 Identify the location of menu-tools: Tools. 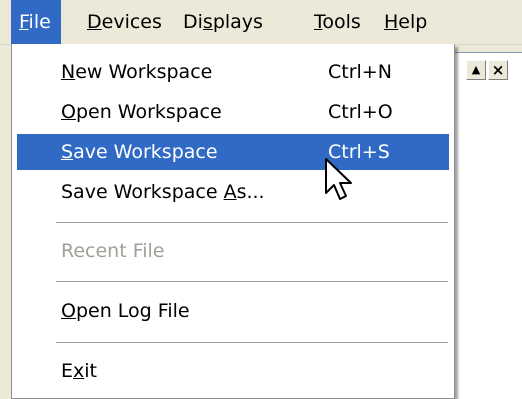
(337, 22).